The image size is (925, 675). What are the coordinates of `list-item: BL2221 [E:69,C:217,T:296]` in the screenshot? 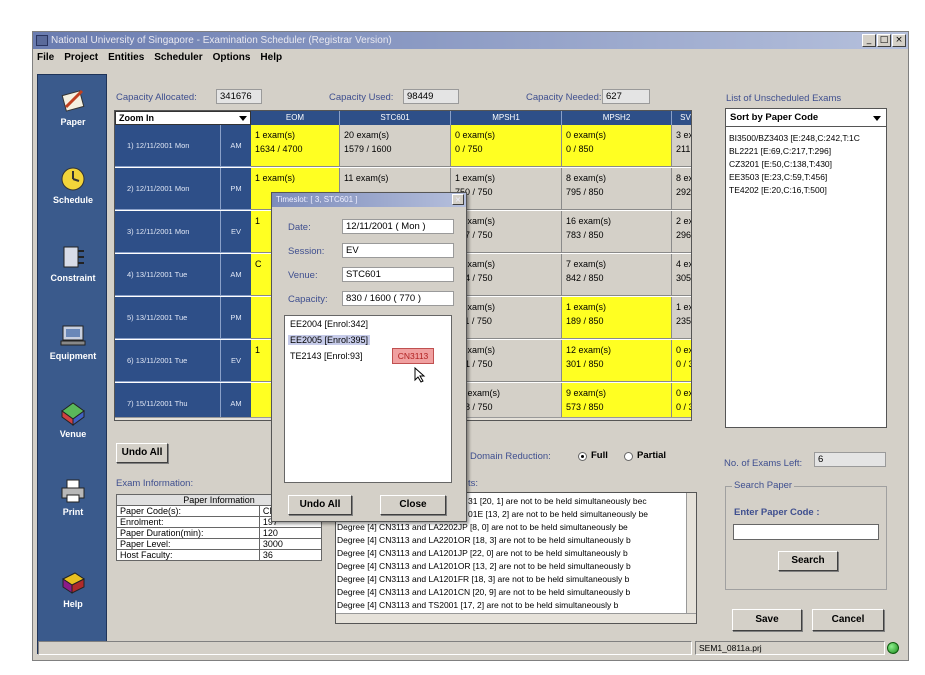 It's located at (780, 151).